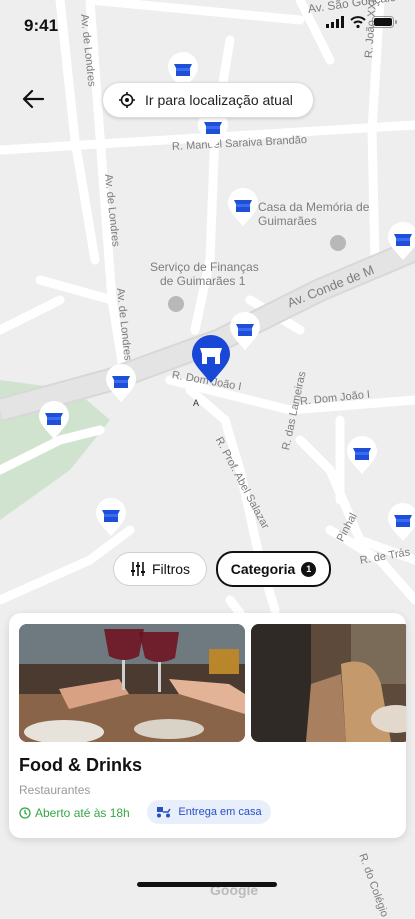 The image size is (415, 919). What do you see at coordinates (211, 360) in the screenshot?
I see `selected-store-pin-icon` at bounding box center [211, 360].